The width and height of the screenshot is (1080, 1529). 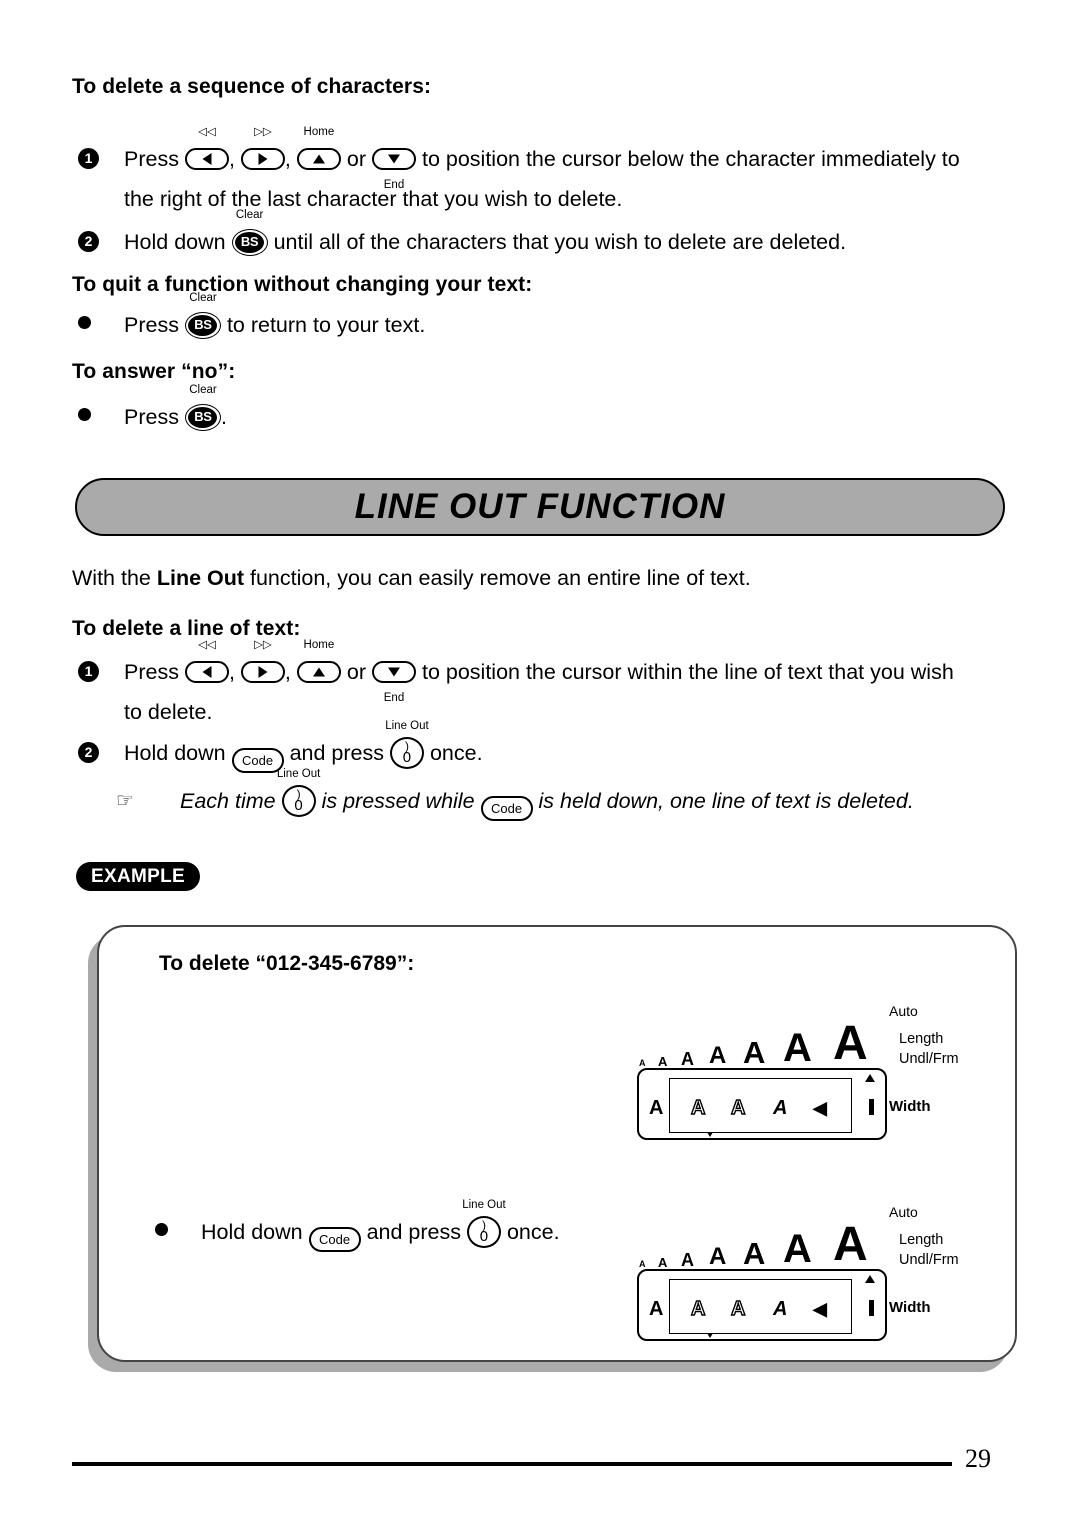 What do you see at coordinates (413, 1232) in the screenshot?
I see `action-text-mid: and press` at bounding box center [413, 1232].